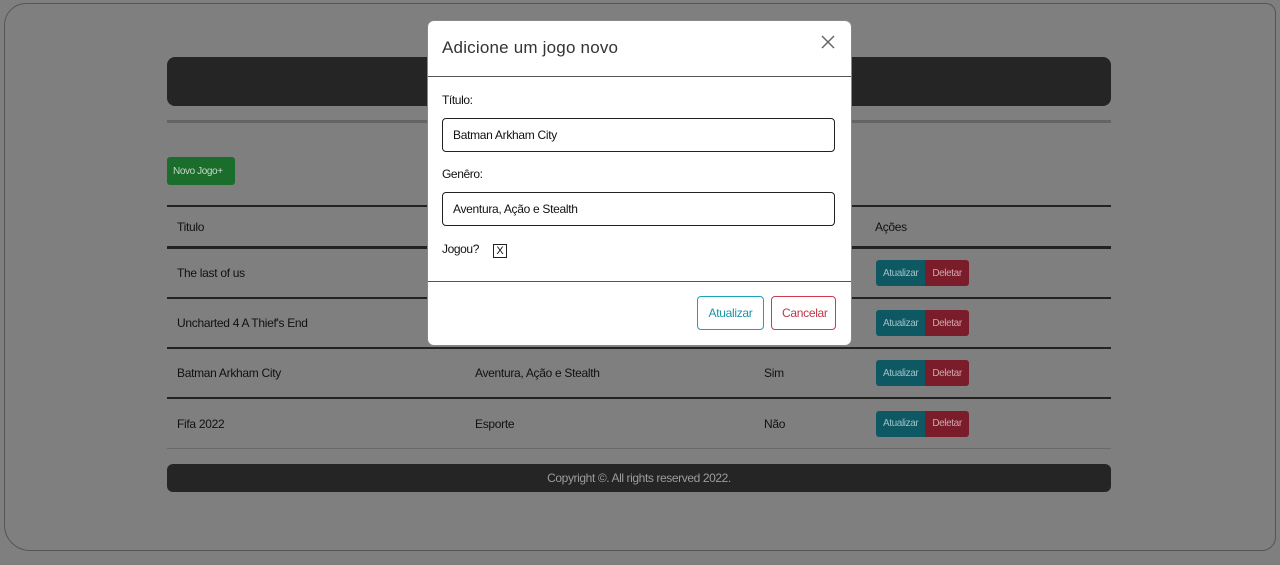 The height and width of the screenshot is (565, 1280). What do you see at coordinates (638, 209) in the screenshot?
I see `genre-input` at bounding box center [638, 209].